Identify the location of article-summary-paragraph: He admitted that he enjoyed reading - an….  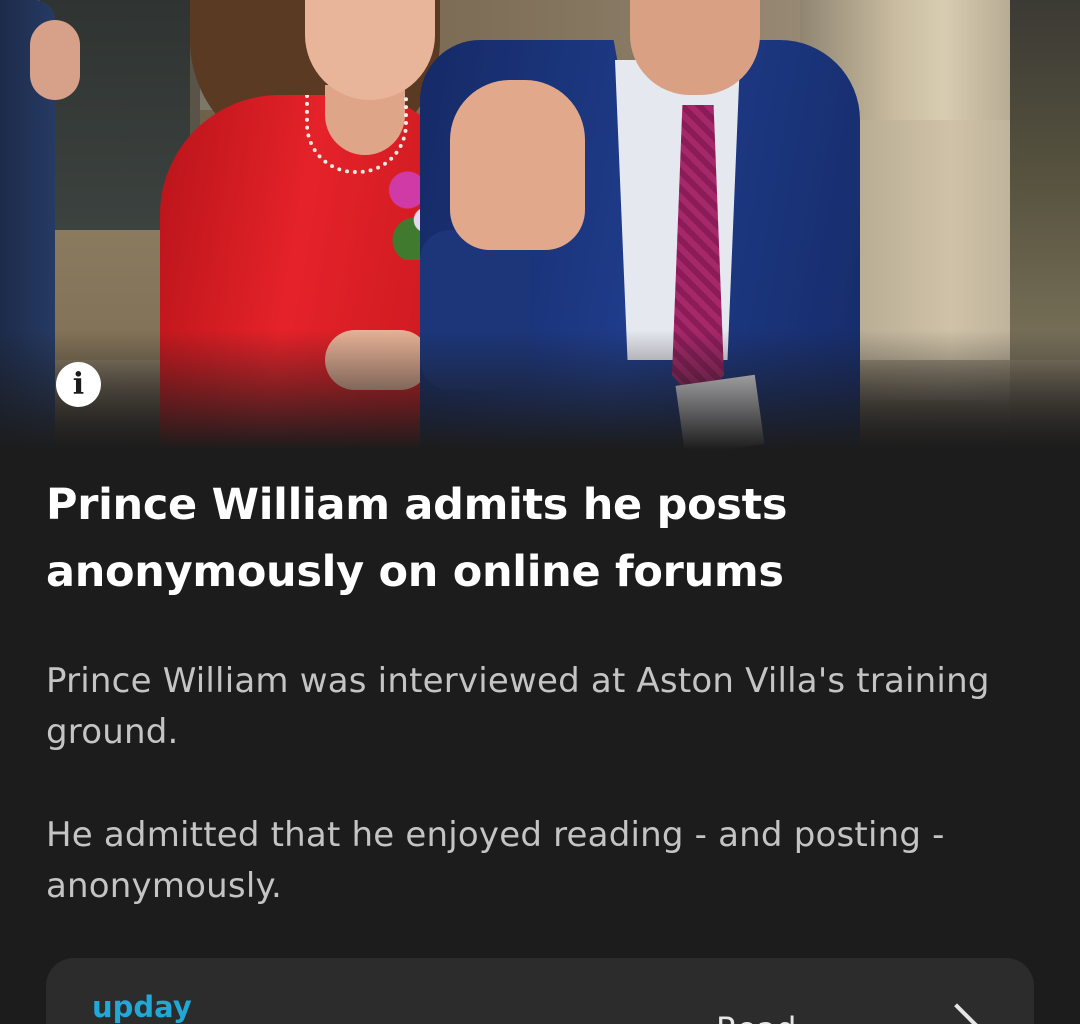
(495, 860).